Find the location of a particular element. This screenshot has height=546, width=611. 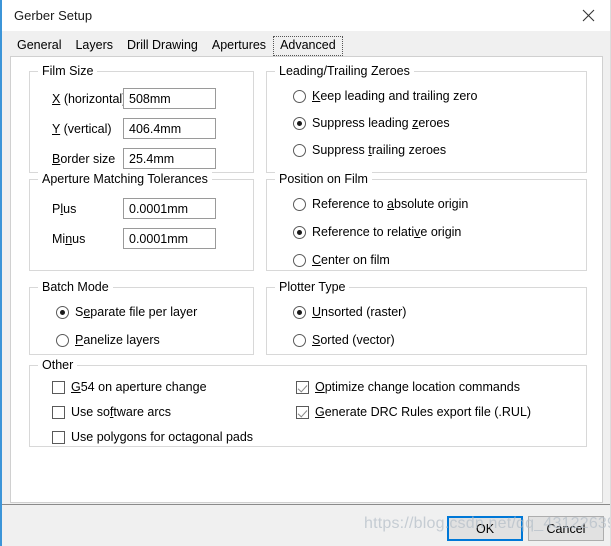

zeroes-option-1: Suppress leading zeroes is located at coordinates (371, 123).